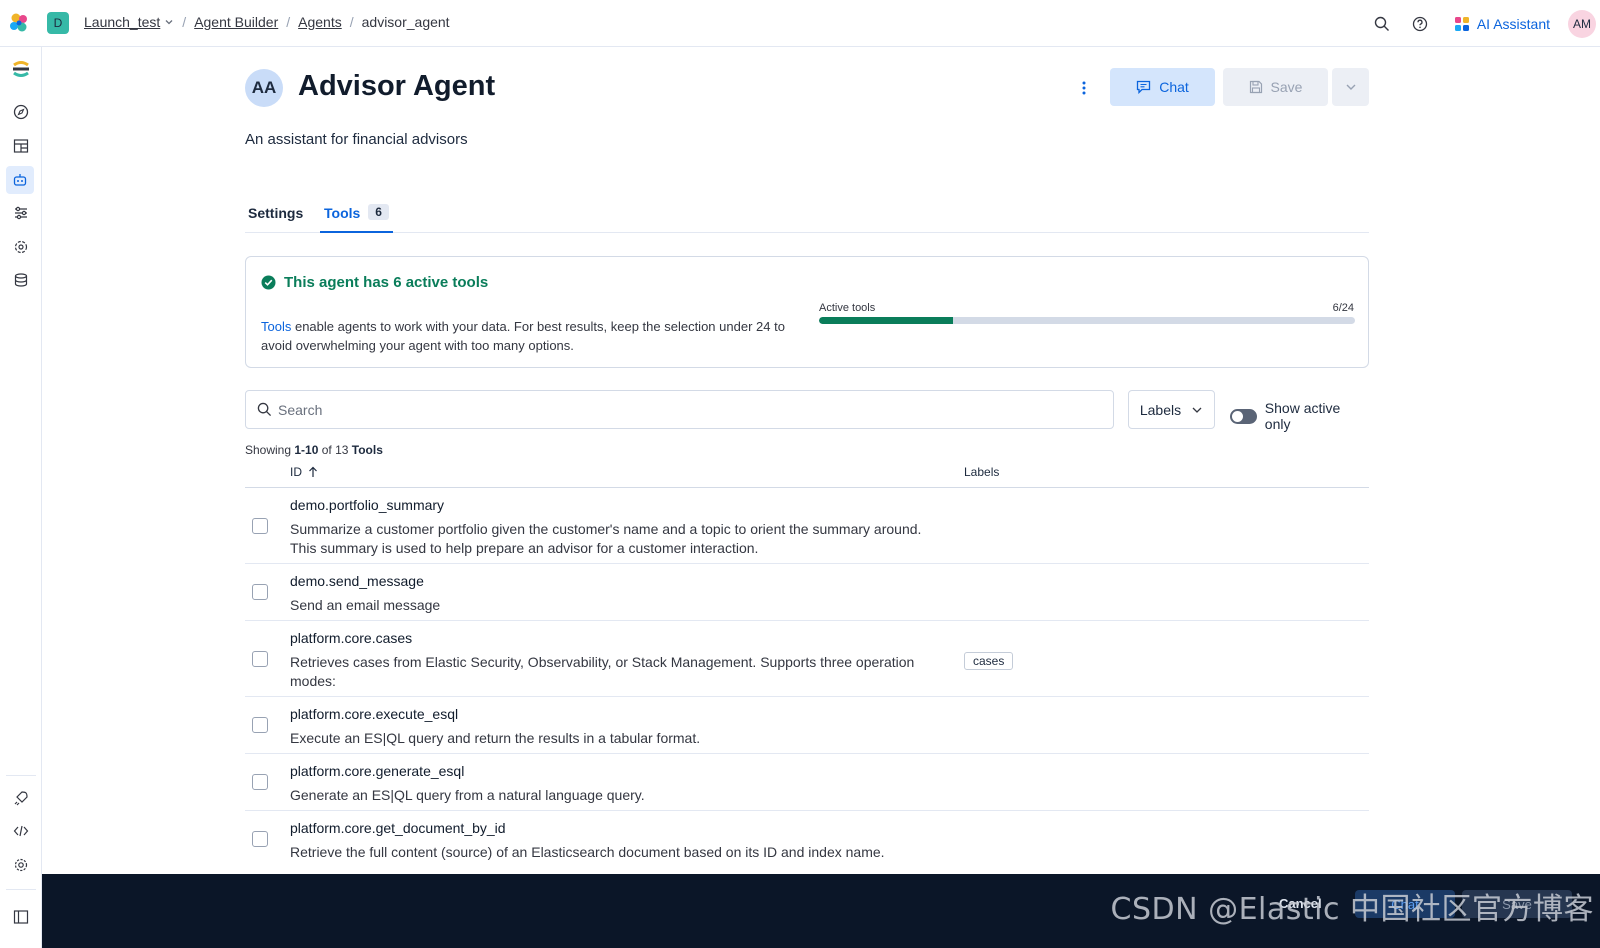  Describe the element at coordinates (122, 22) in the screenshot. I see `breadcrumb-space: Launch_test` at that location.